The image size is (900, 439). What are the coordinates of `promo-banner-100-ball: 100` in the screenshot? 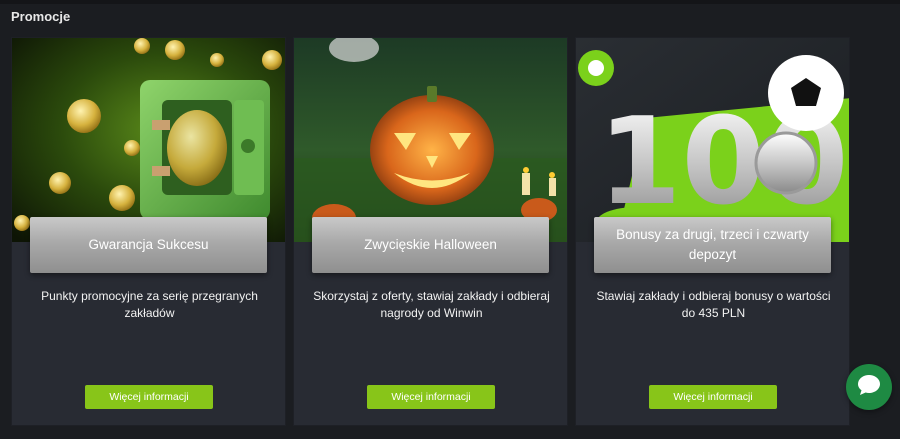 It's located at (712, 140).